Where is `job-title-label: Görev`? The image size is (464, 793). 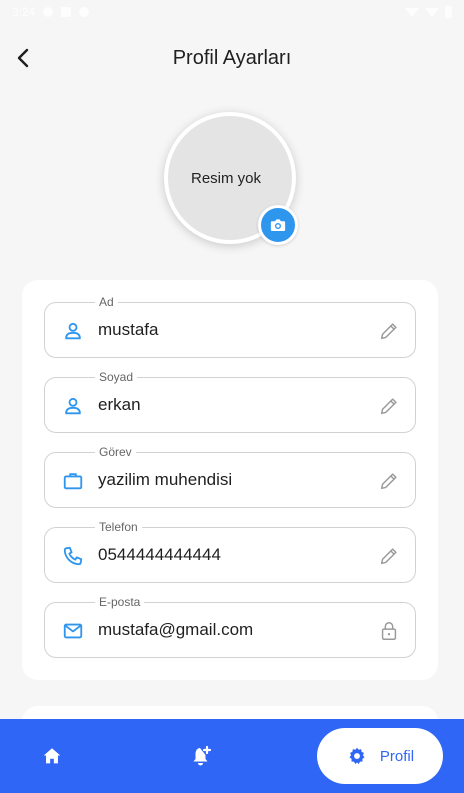
job-title-label: Görev is located at coordinates (115, 452).